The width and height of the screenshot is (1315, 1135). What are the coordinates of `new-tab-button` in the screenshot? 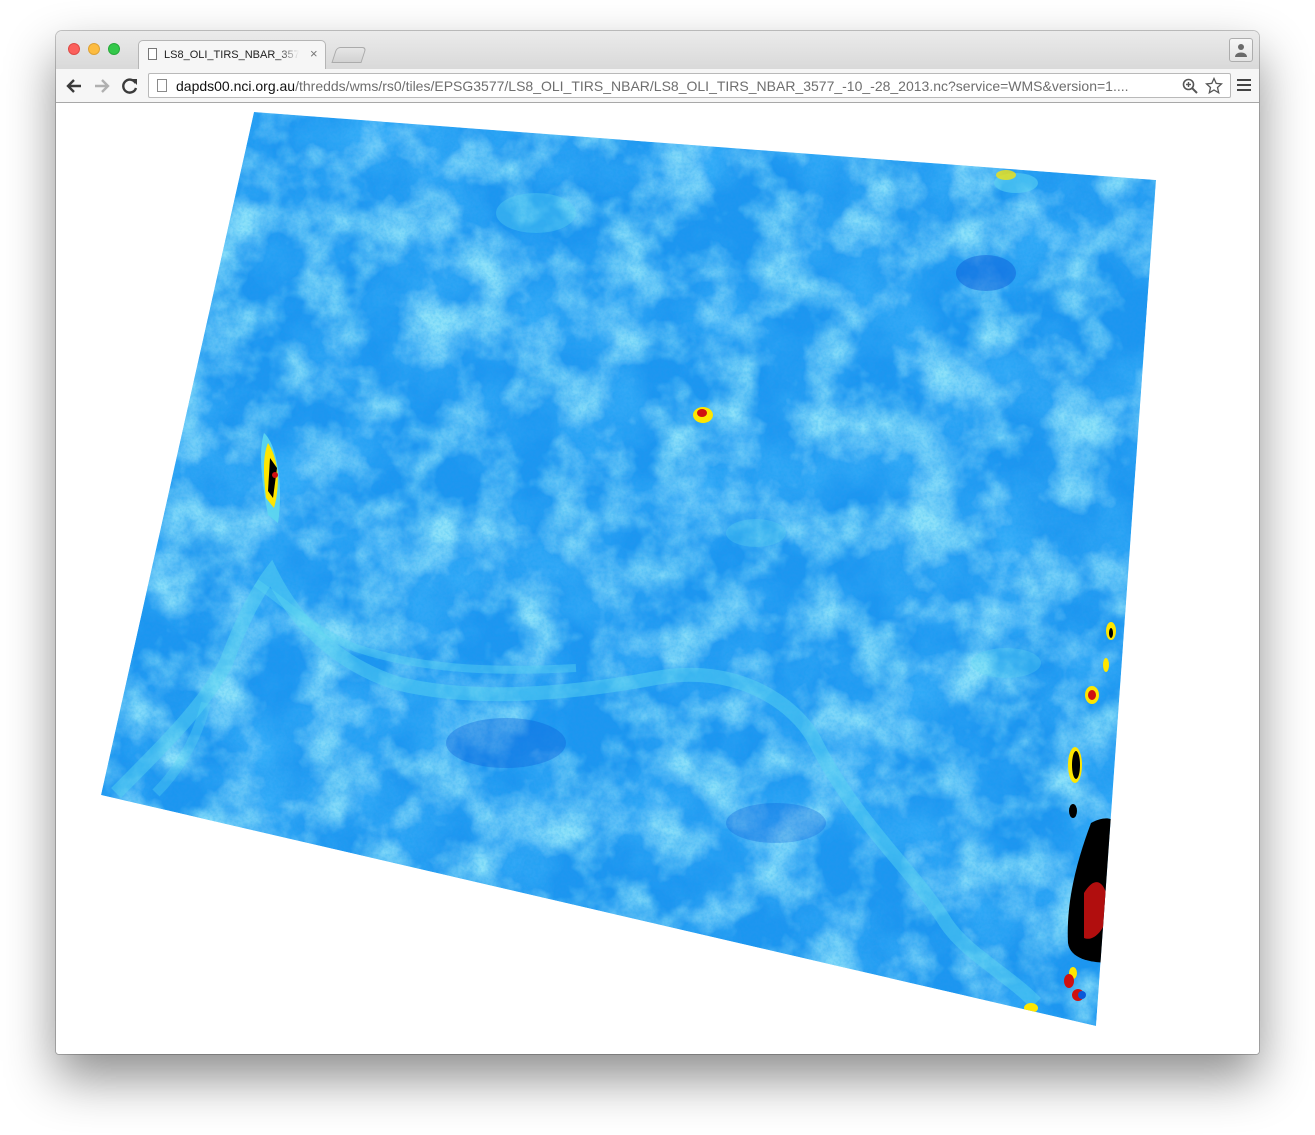 It's located at (349, 55).